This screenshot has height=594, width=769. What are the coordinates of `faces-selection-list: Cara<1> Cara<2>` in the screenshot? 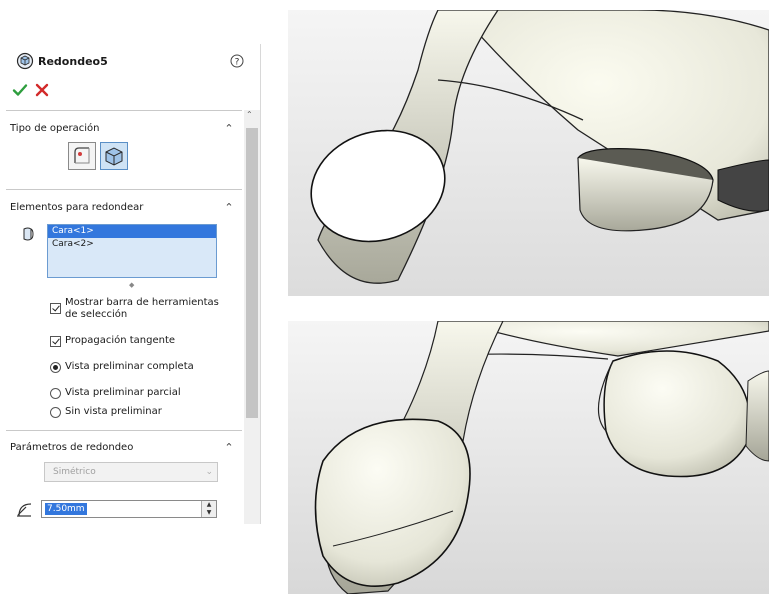 It's located at (132, 251).